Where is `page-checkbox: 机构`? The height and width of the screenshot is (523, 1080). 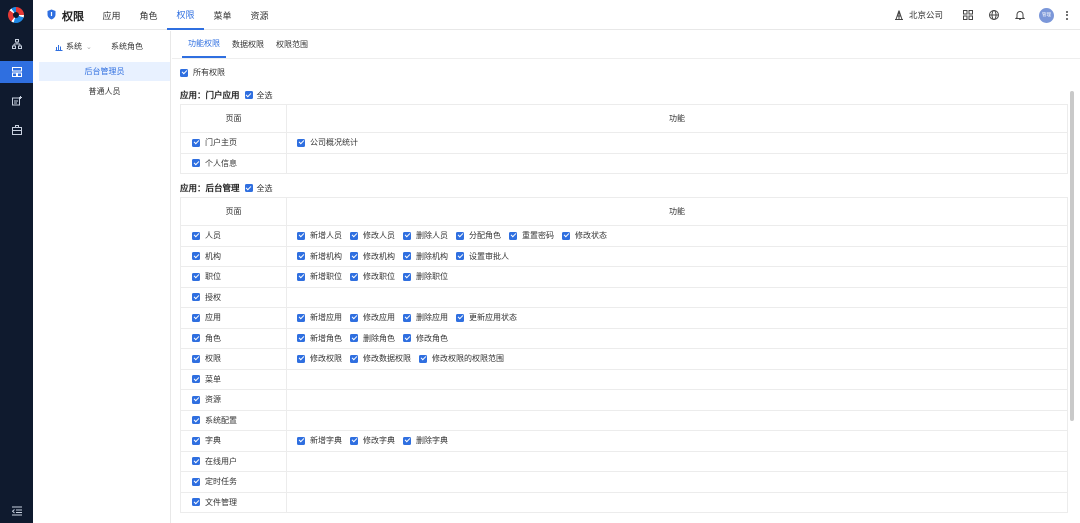 page-checkbox: 机构 is located at coordinates (206, 256).